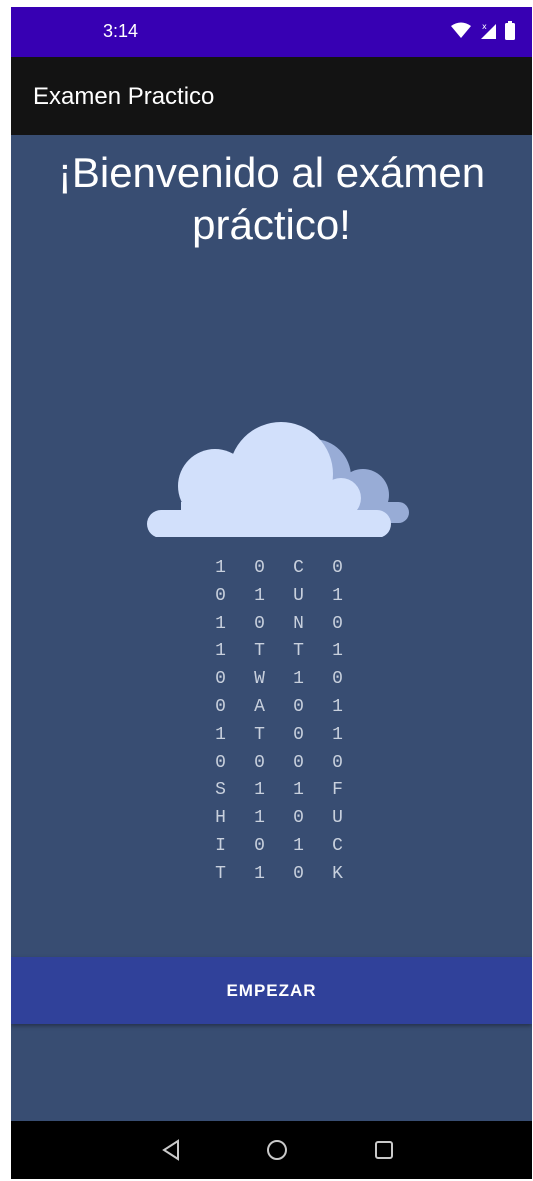  Describe the element at coordinates (271, 224) in the screenshot. I see `welcome-line-2: práctico!` at that location.